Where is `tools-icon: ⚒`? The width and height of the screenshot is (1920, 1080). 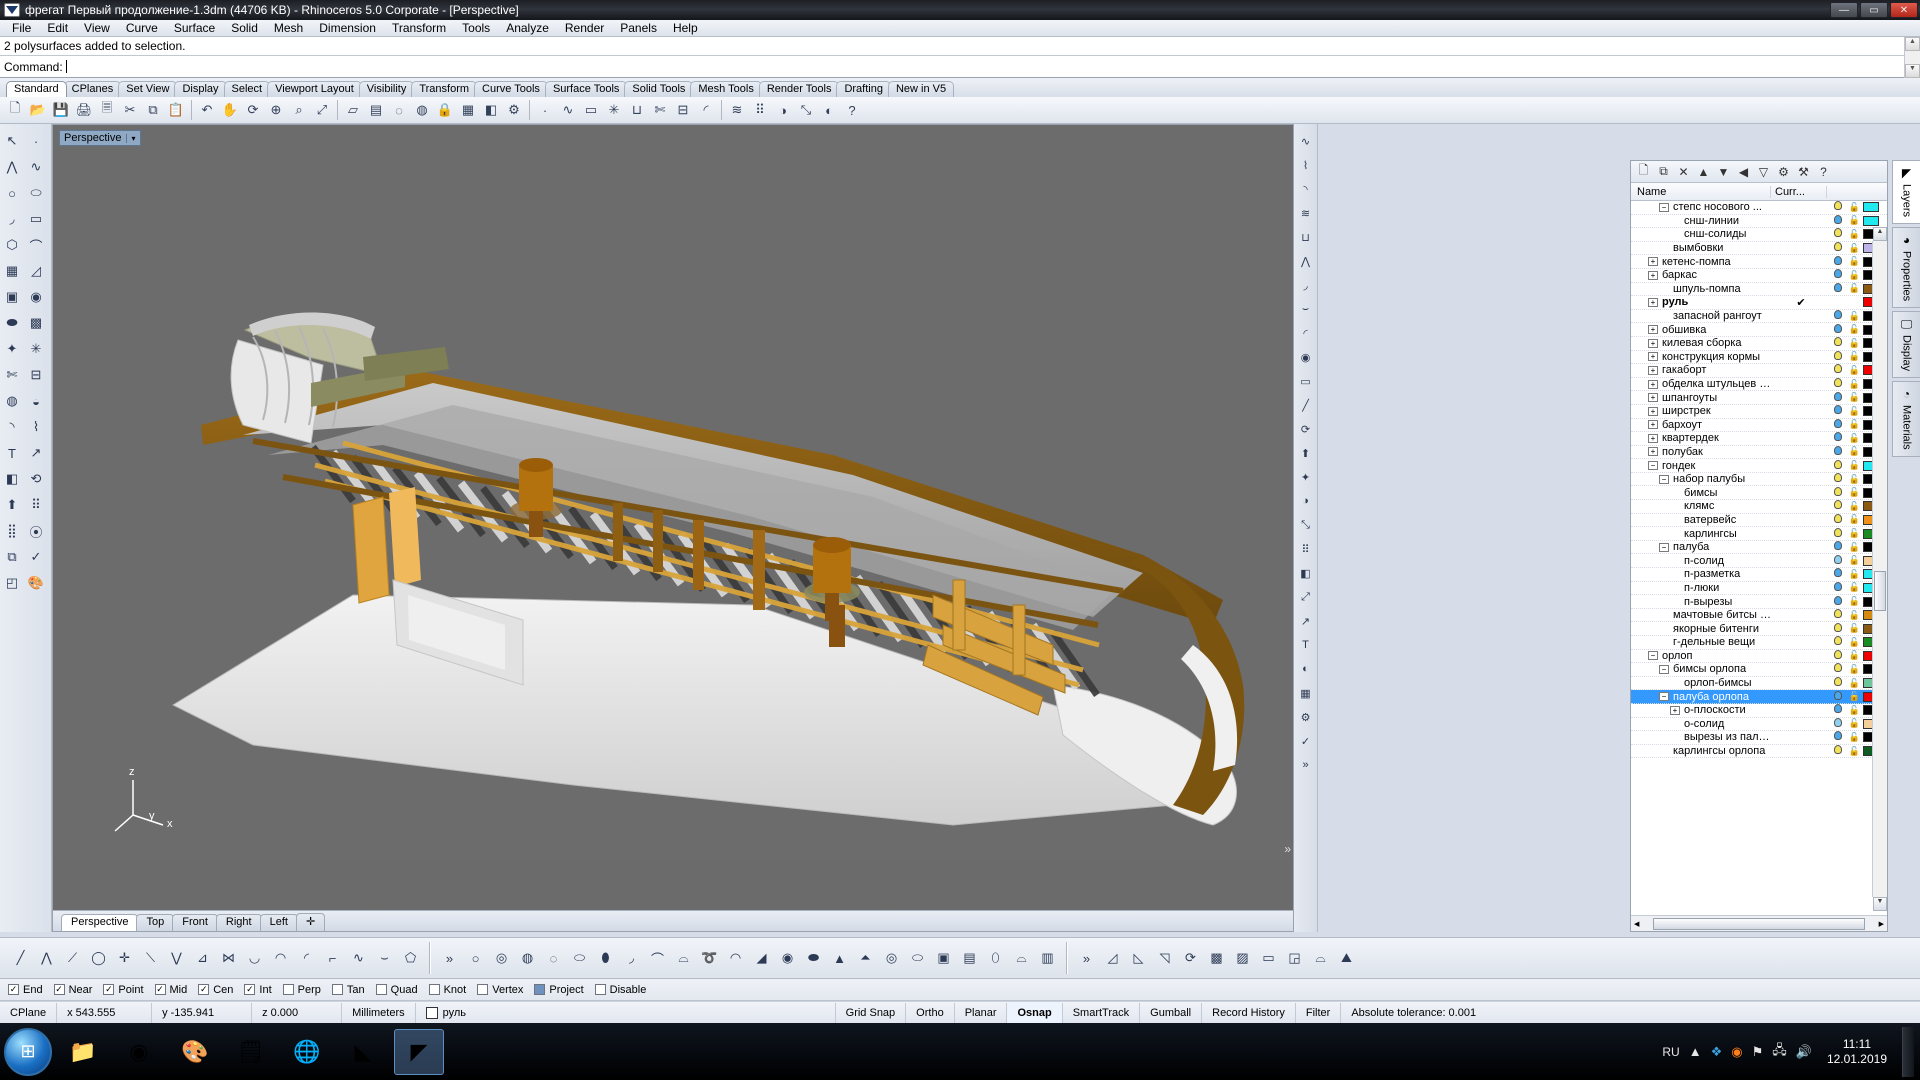
tools-icon: ⚒ is located at coordinates (1803, 171).